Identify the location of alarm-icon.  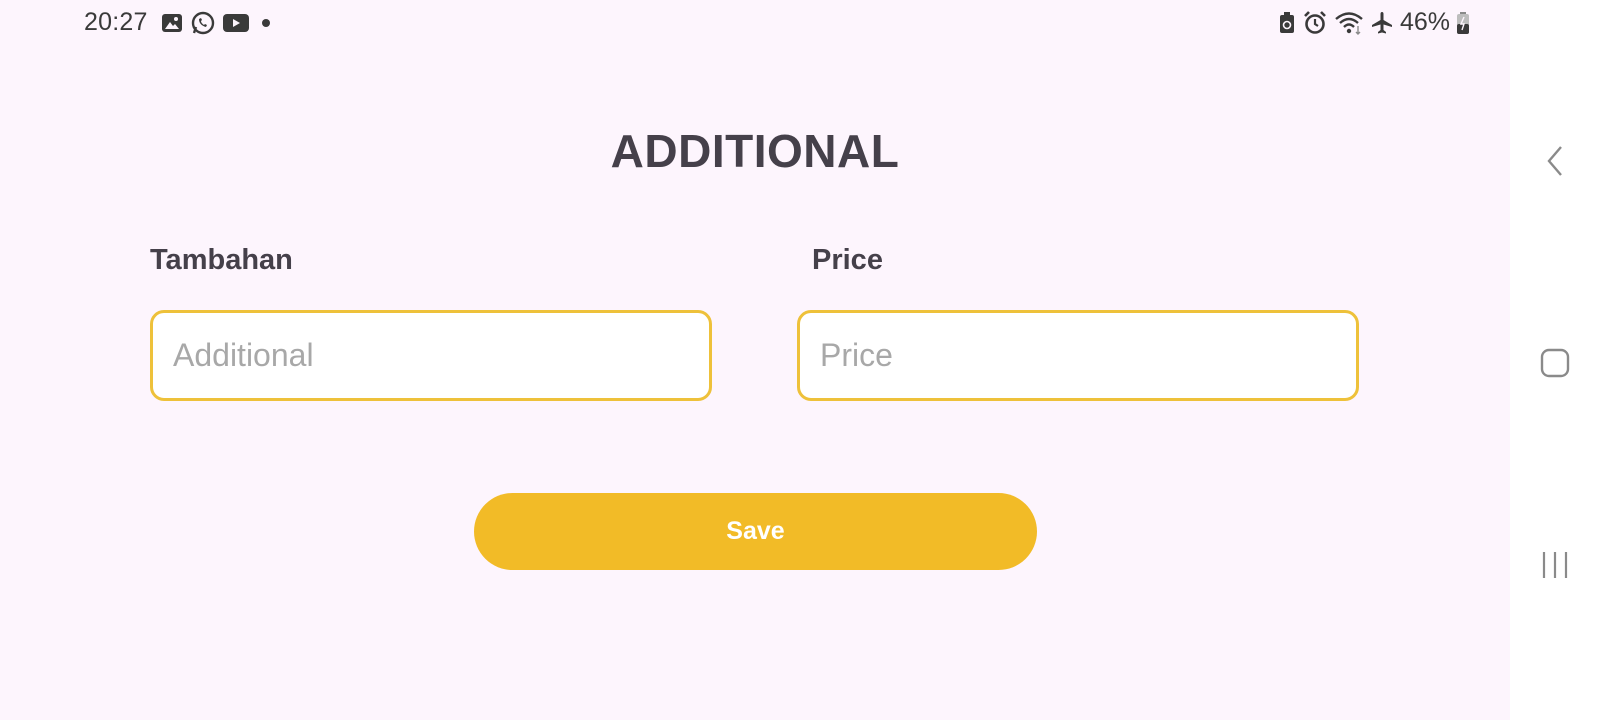
(1315, 23).